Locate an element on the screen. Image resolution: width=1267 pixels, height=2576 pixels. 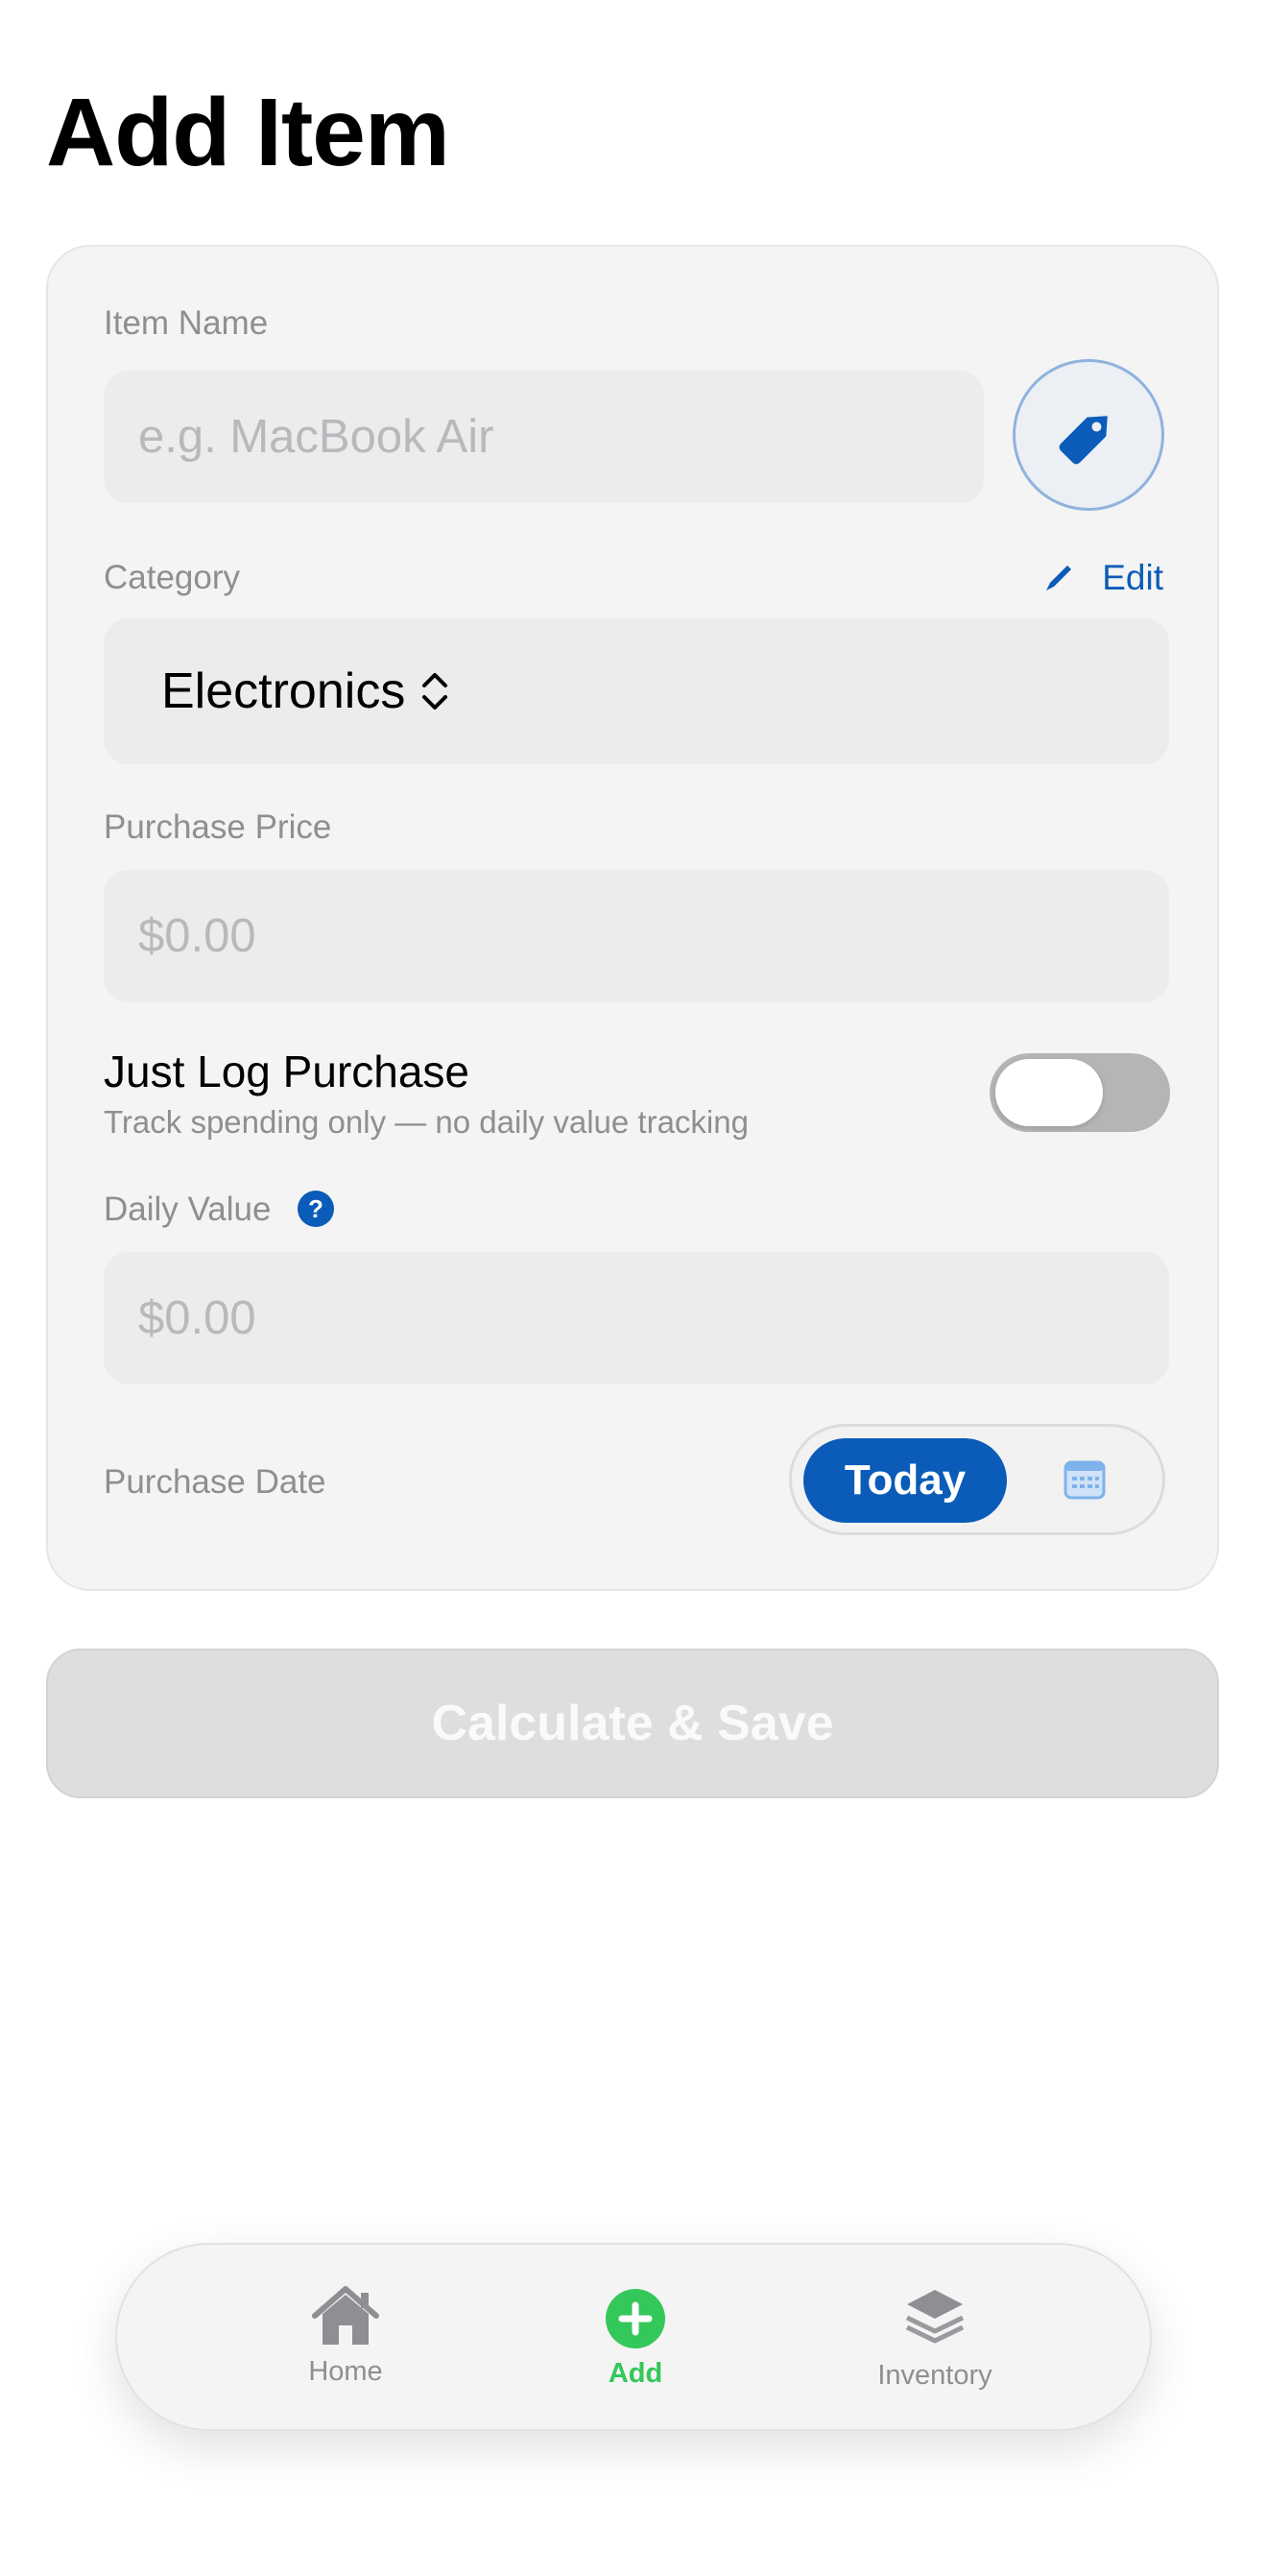
tag-button is located at coordinates (1088, 435).